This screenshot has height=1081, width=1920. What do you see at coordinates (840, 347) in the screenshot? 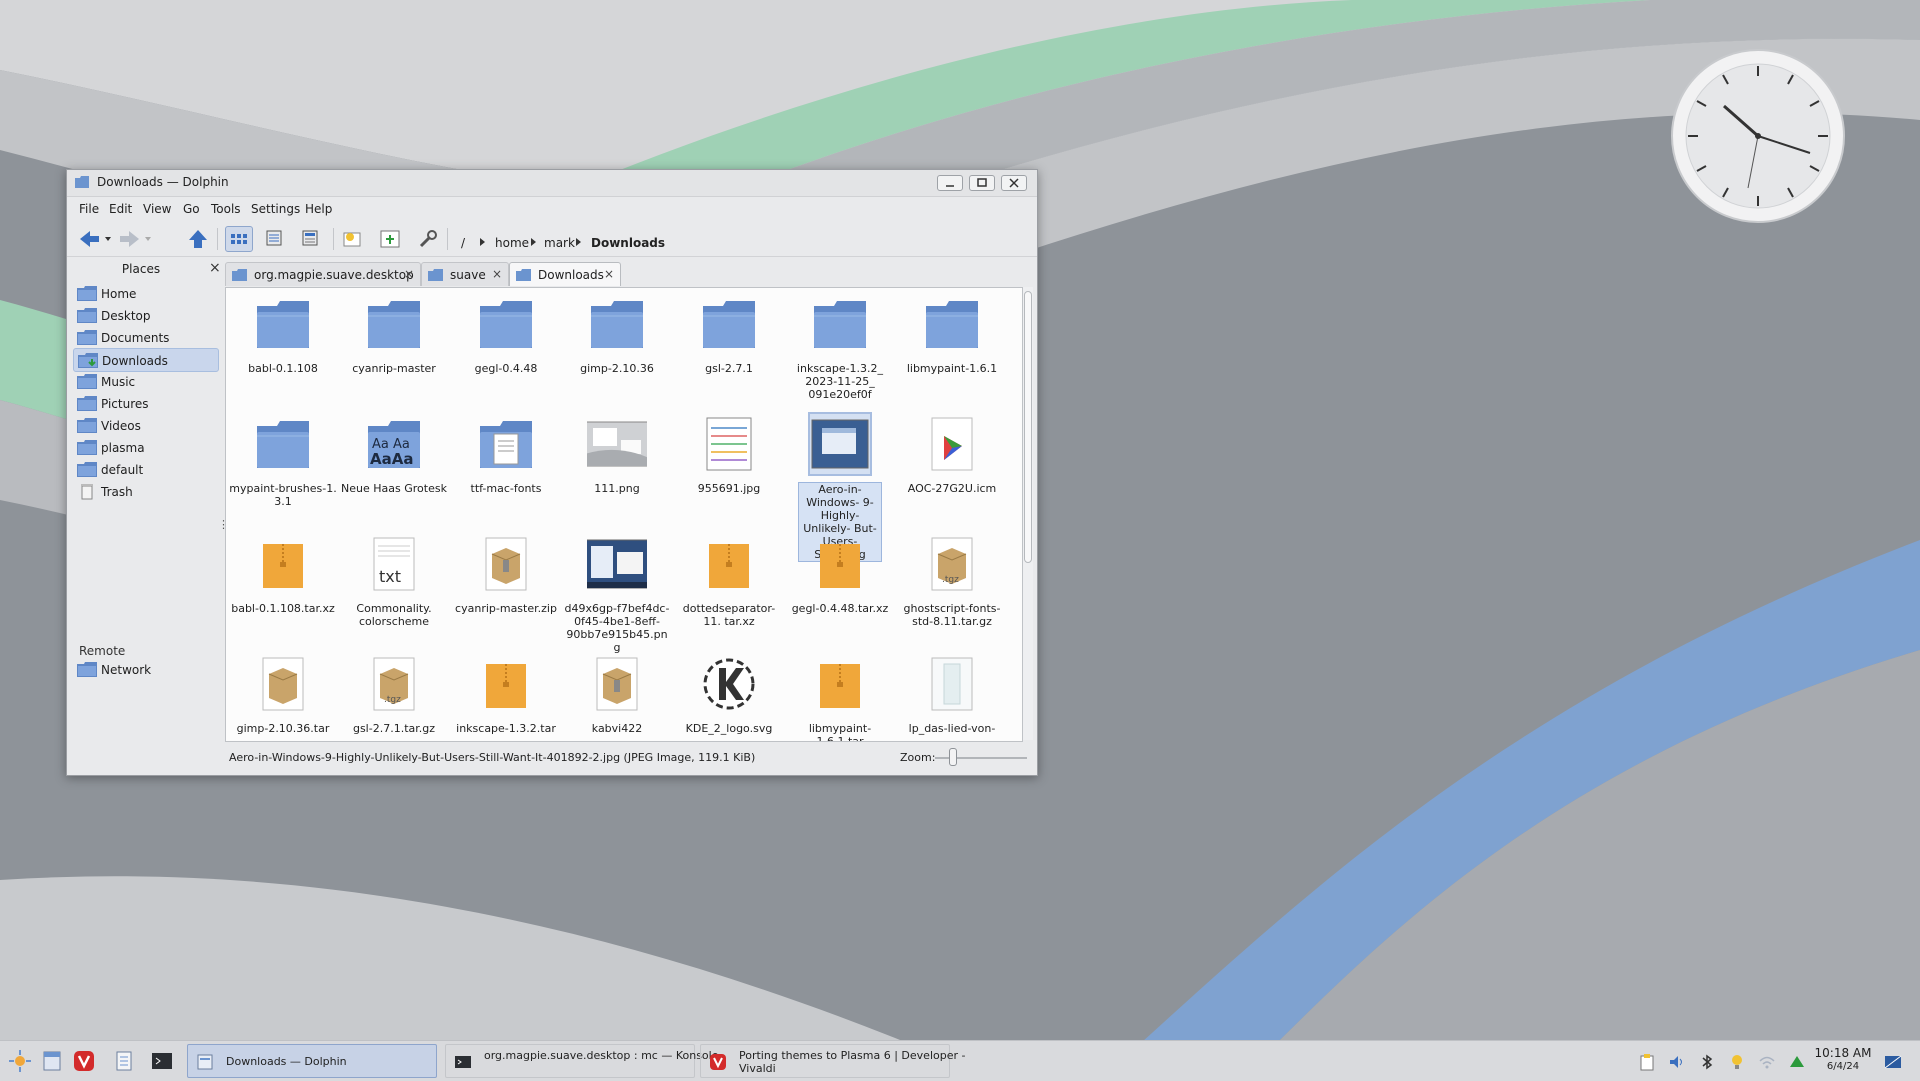
I see `file-item-inkscape-1-3-2-2023-11-25-091e20ef0f: inkscape-1.3.2_ 2023-11-25_ 091e20ef0f` at bounding box center [840, 347].